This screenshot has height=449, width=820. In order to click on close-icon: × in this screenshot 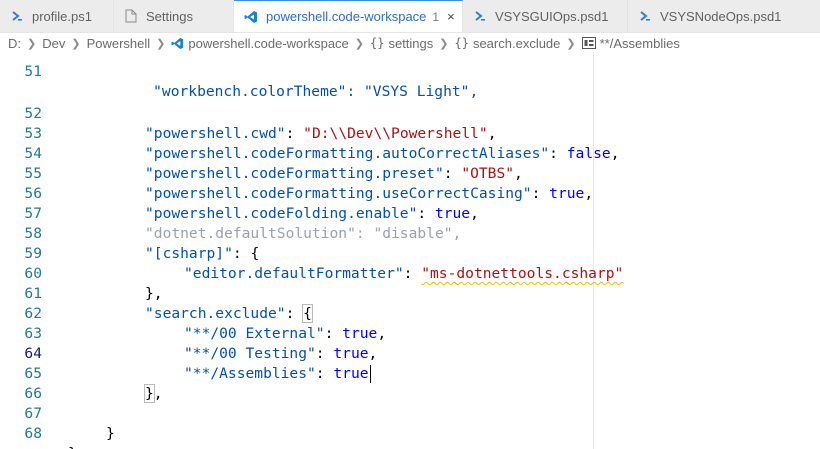, I will do `click(451, 16)`.